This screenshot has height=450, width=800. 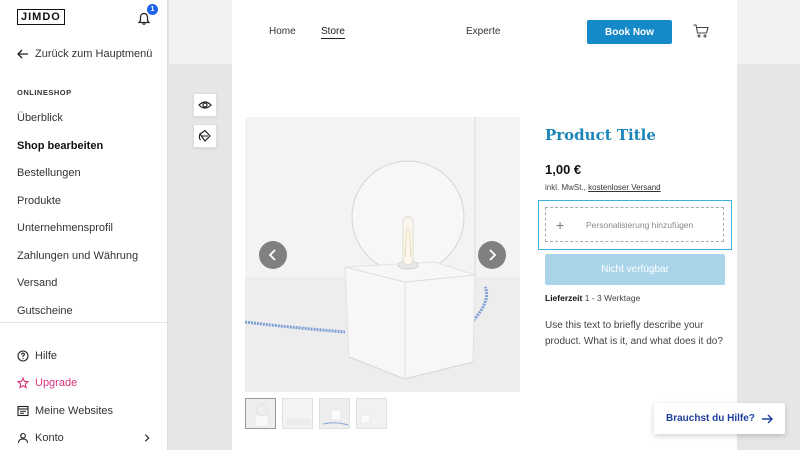 I want to click on sidebar-item-help: Hilfe, so click(x=84, y=356).